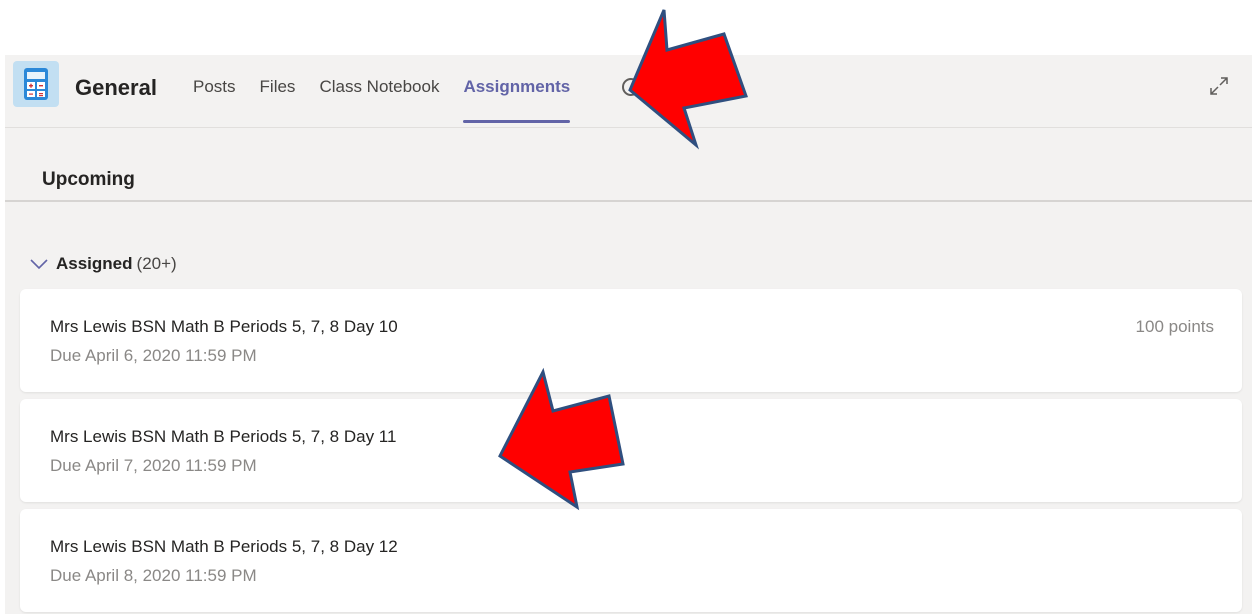 This screenshot has height=614, width=1252. What do you see at coordinates (379, 101) in the screenshot?
I see `tab-class-notebook: Class Notebook` at bounding box center [379, 101].